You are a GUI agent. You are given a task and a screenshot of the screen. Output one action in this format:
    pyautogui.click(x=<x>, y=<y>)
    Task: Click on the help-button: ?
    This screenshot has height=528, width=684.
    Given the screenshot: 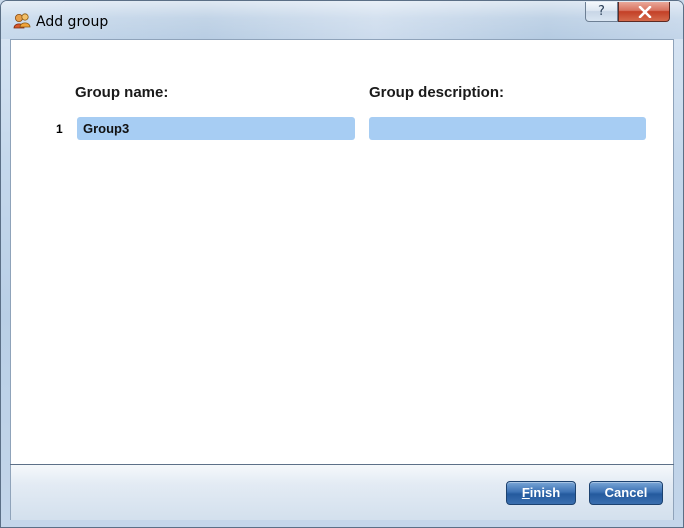 What is the action you would take?
    pyautogui.click(x=601, y=12)
    